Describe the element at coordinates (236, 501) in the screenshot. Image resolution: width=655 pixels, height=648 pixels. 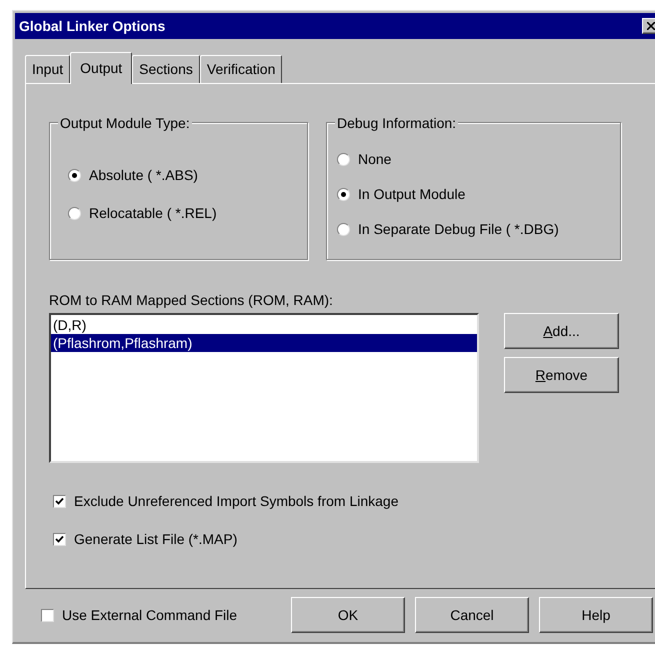
I see `checkbox-label: Exclude Unreferenced Import Symbols from Linkage` at that location.